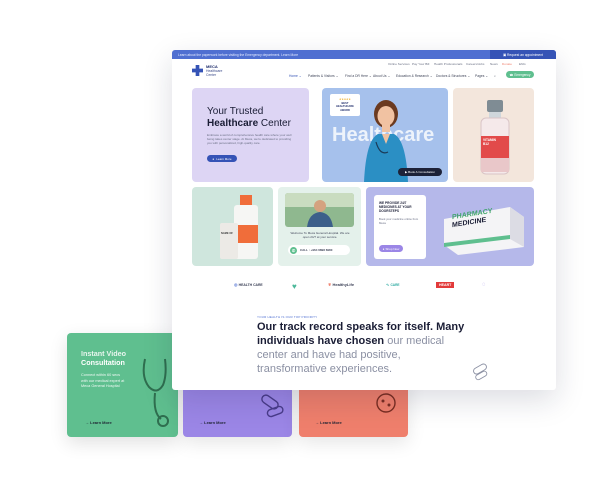 Image resolution: width=604 pixels, height=500 pixels. I want to click on doctor-photo, so click(319, 210).